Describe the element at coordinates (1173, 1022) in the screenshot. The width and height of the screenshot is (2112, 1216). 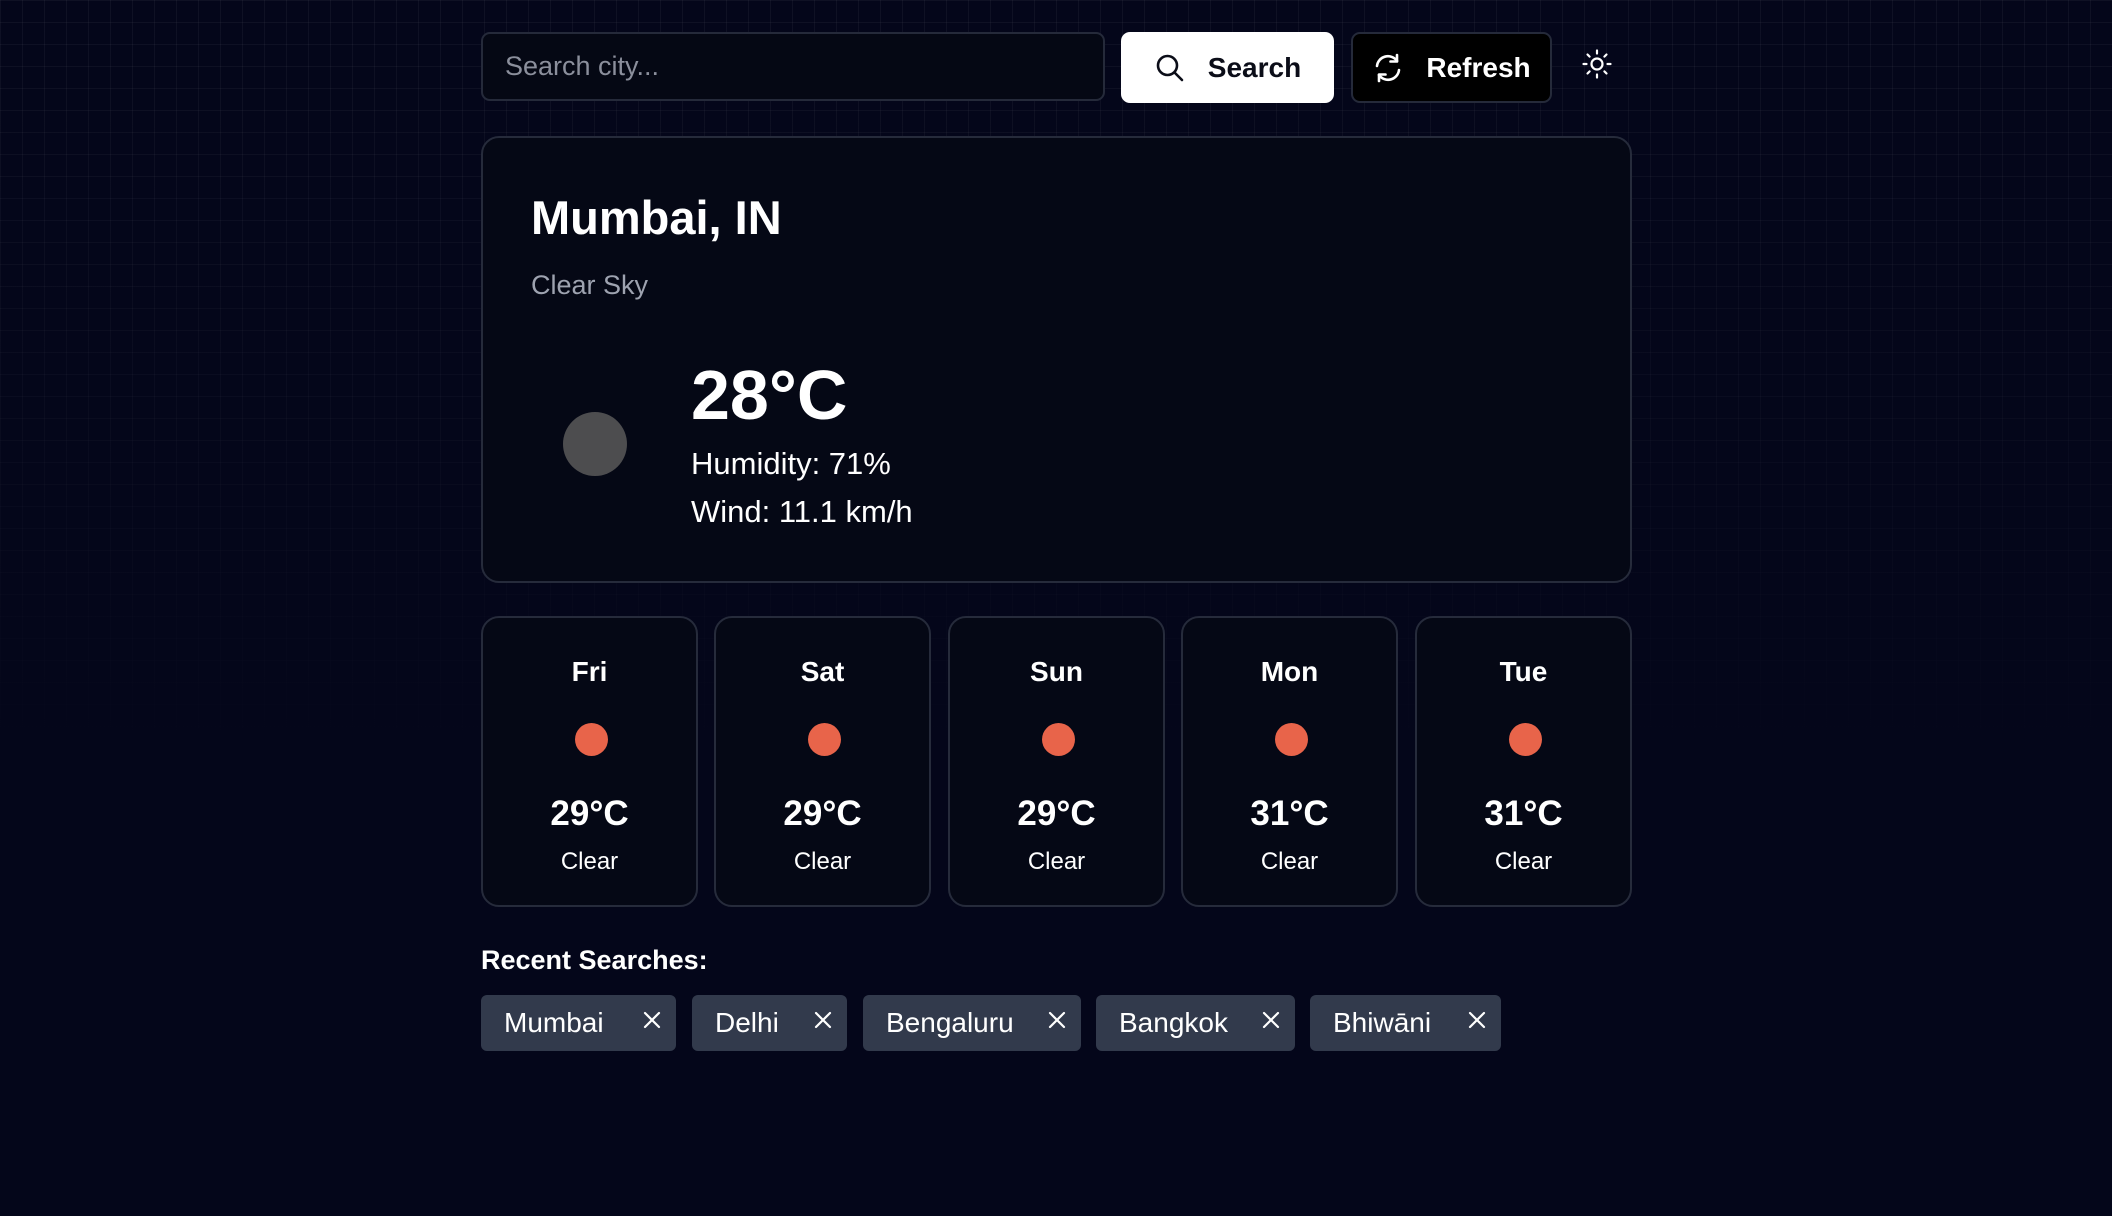
I see `recent-search-label: Bangkok` at that location.